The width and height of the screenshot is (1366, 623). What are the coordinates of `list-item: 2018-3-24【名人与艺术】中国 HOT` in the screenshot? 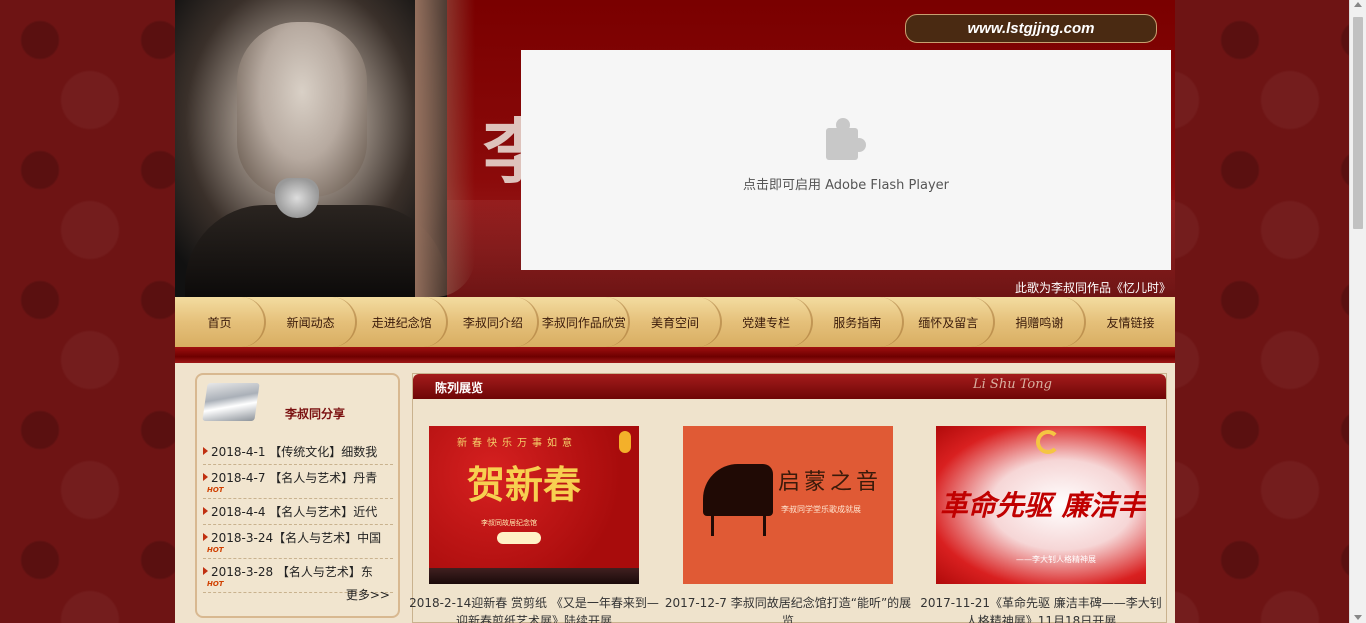 It's located at (298, 542).